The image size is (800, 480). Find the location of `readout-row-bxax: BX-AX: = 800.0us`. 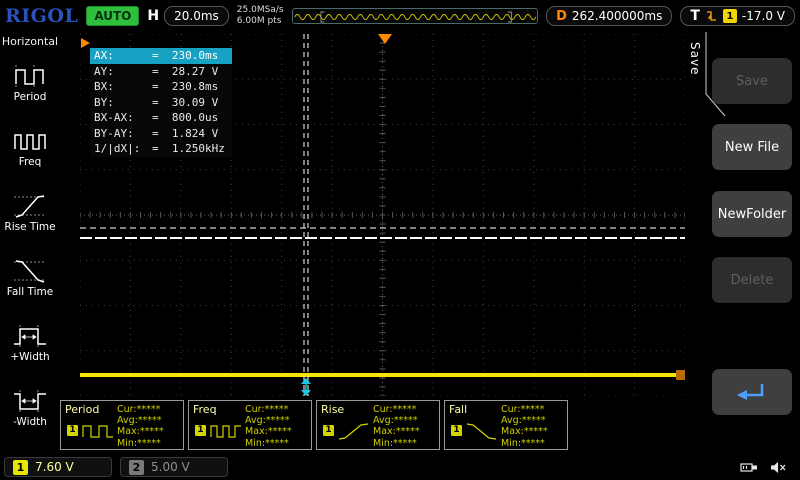

readout-row-bxax: BX-AX: = 800.0us is located at coordinates (161, 118).